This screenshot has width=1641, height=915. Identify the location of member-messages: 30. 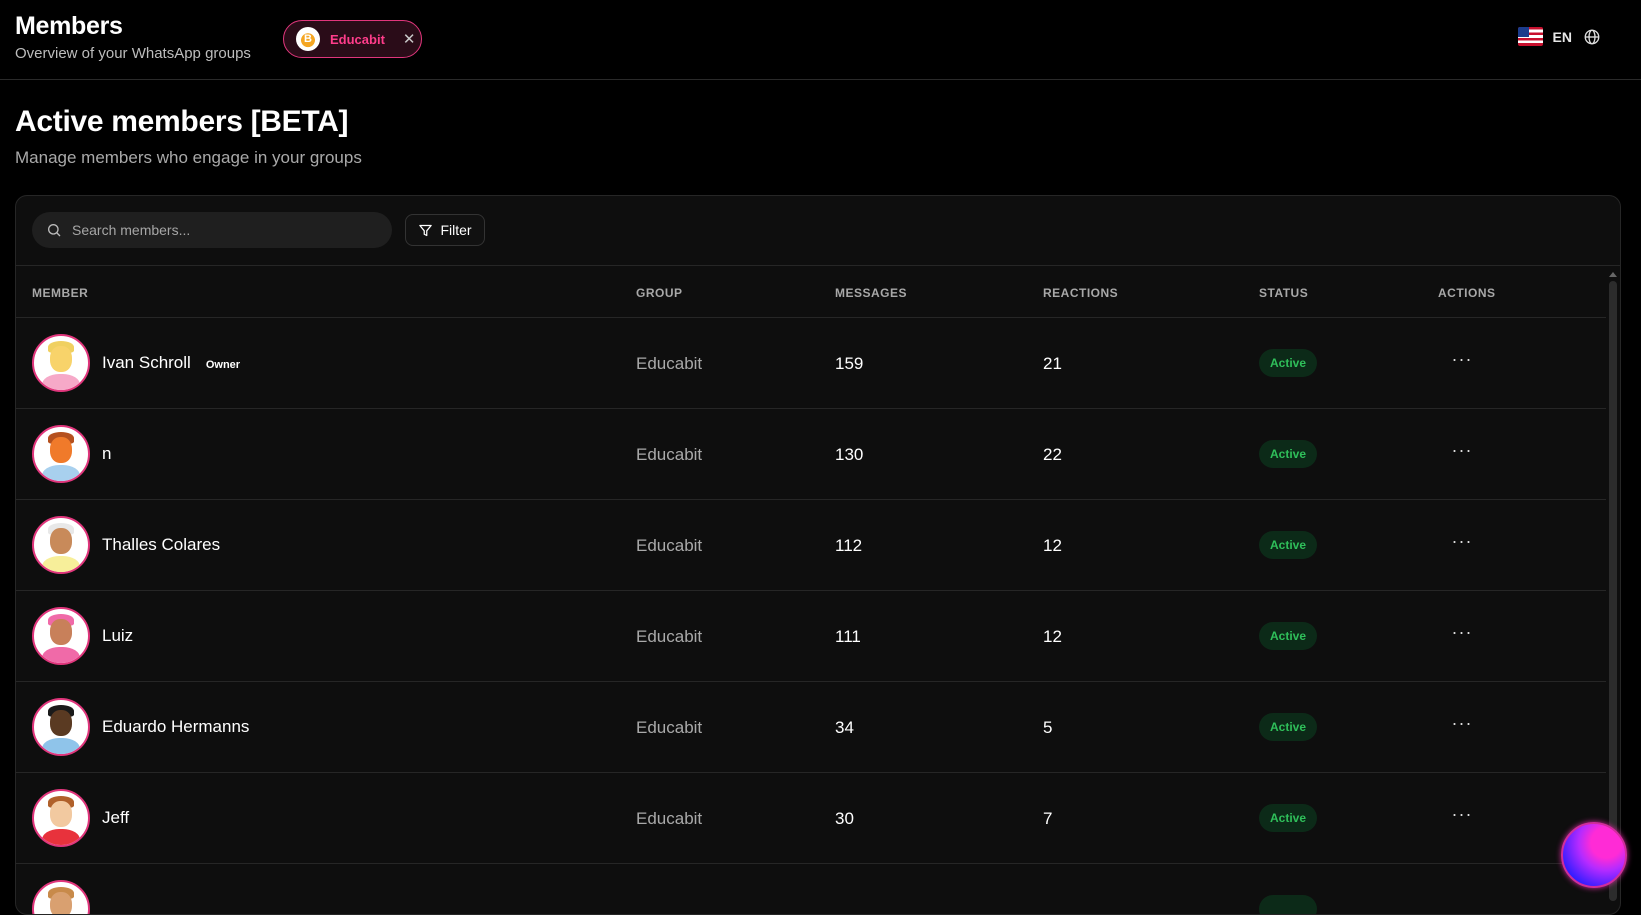
(844, 818).